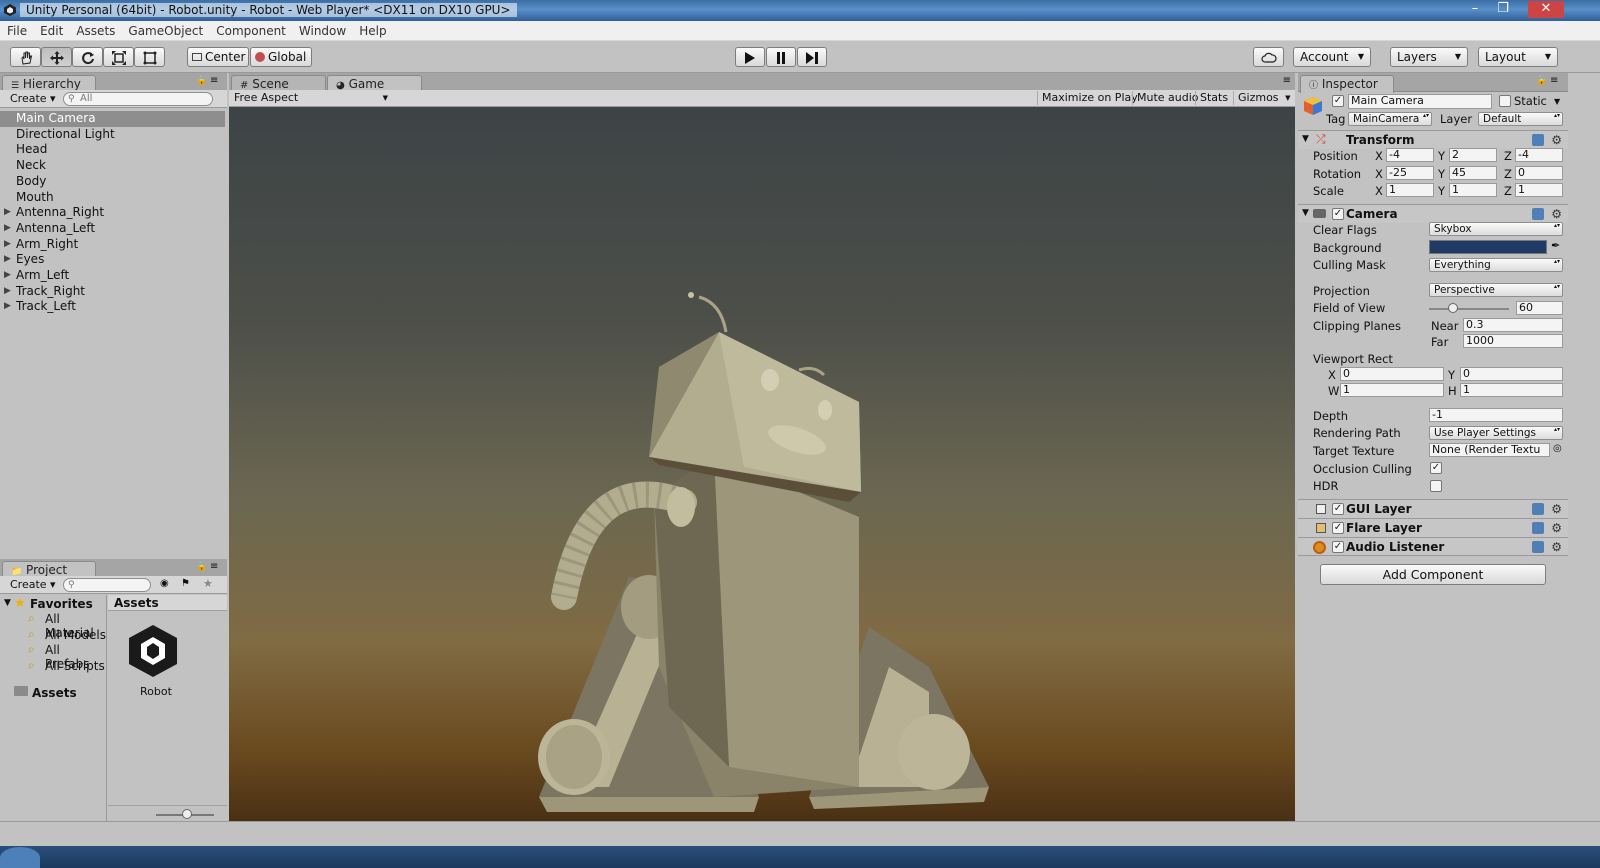 The height and width of the screenshot is (868, 1600). I want to click on hierarchy-item: Main Camera, so click(112, 119).